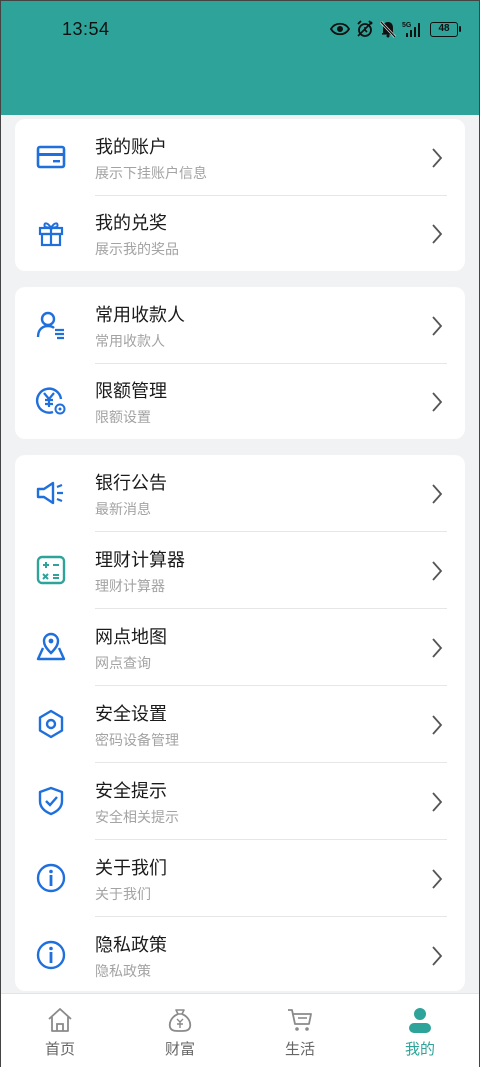 The image size is (480, 1067). Describe the element at coordinates (130, 587) in the screenshot. I see `menu-item-subtitle: 理财计算器` at that location.